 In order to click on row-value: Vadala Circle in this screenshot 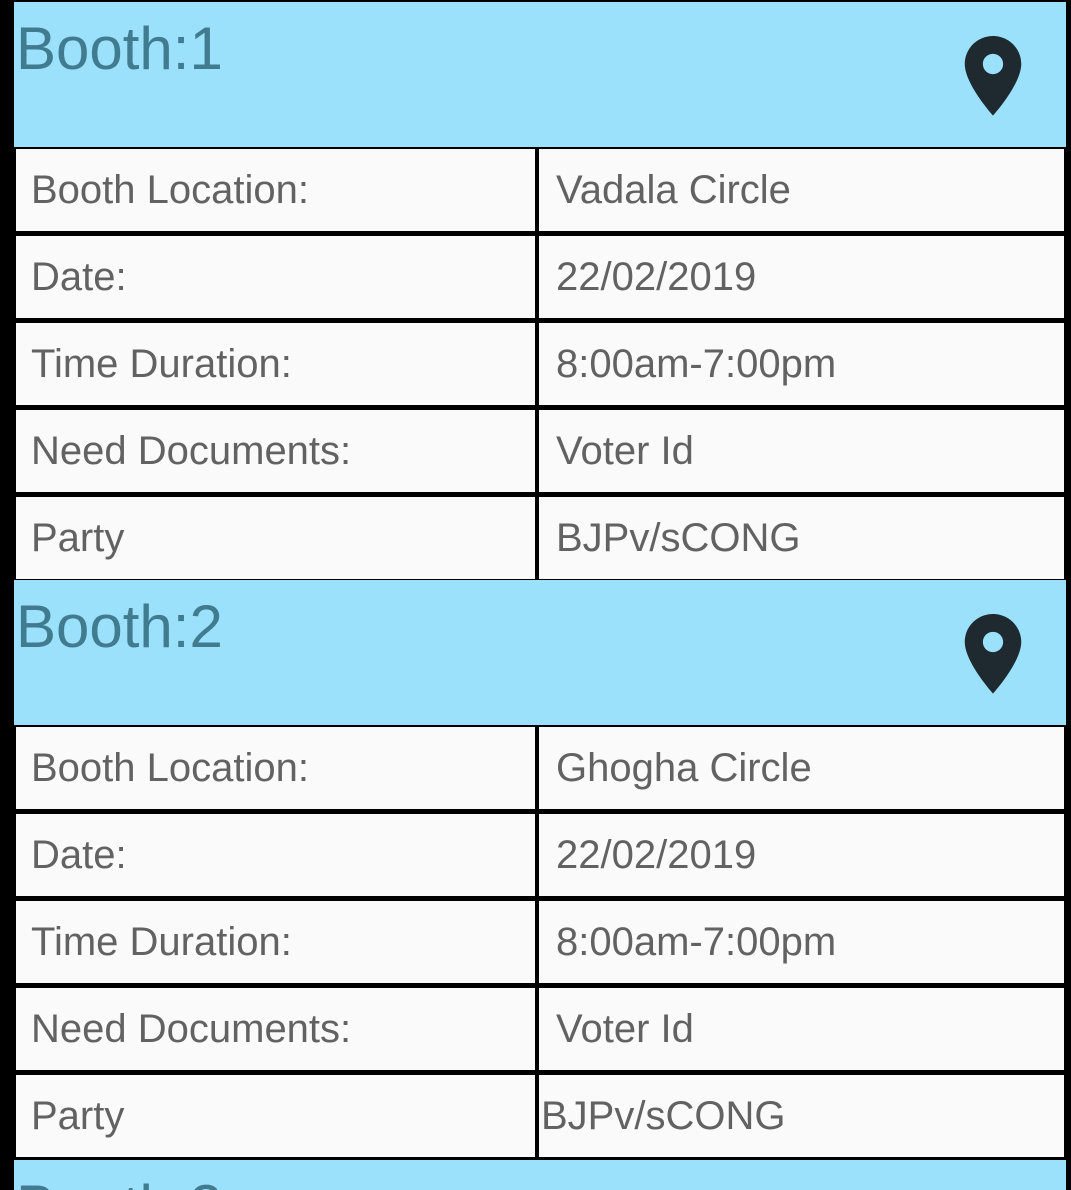, I will do `click(801, 190)`.